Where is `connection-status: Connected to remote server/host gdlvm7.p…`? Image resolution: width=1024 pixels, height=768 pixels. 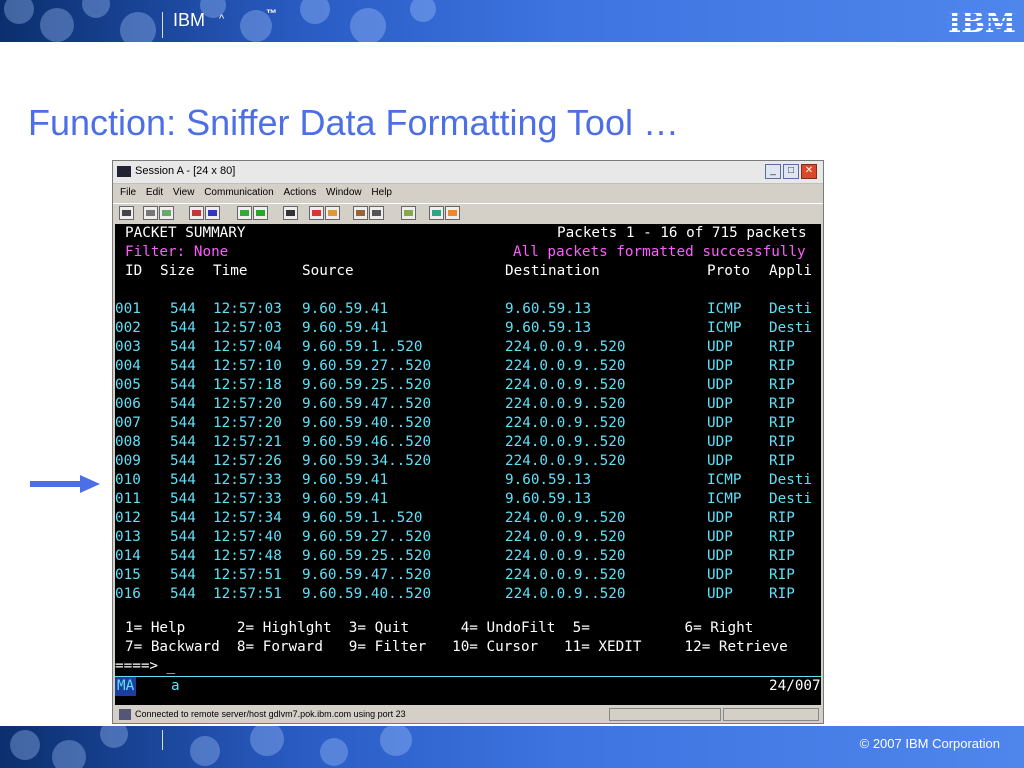
connection-status: Connected to remote server/host gdlvm7.p… is located at coordinates (270, 714).